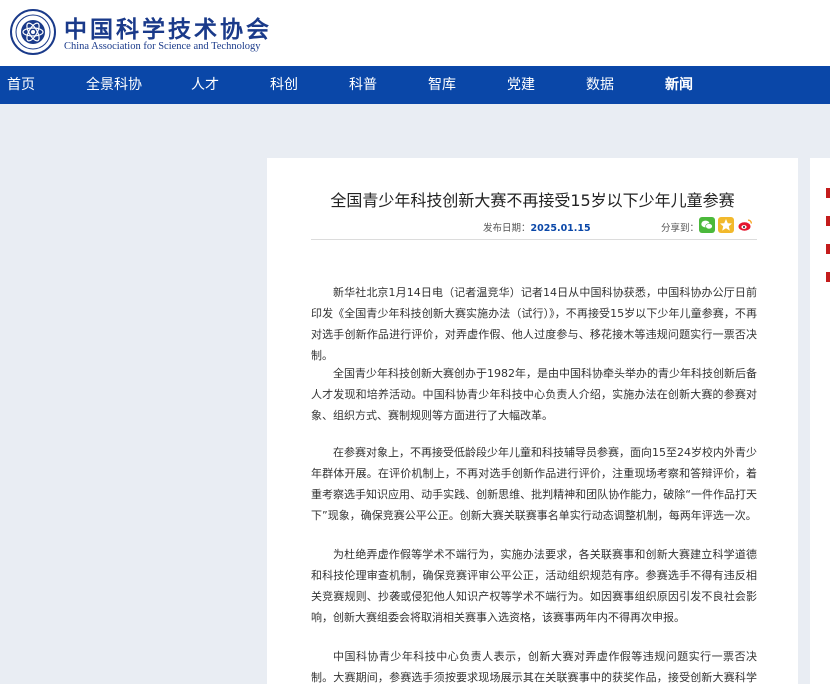  What do you see at coordinates (532, 200) in the screenshot?
I see `article-title: 全国青少年科技创新大赛不再接受15岁以下少年儿童参赛` at bounding box center [532, 200].